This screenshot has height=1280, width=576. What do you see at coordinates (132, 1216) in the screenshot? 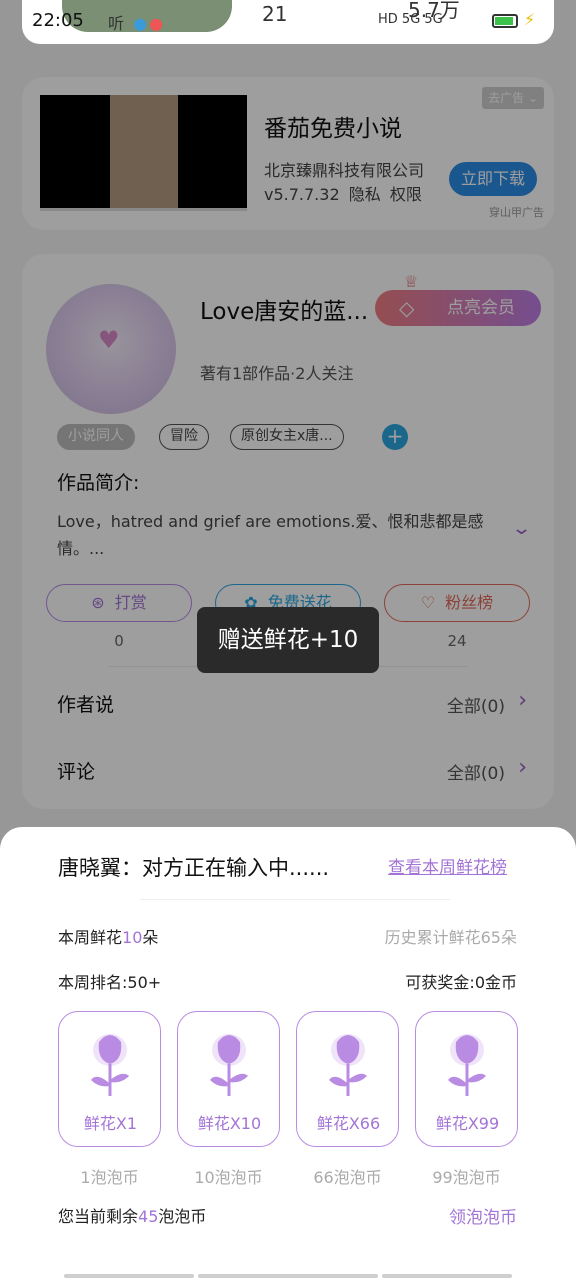
I see `coin-balance: 您当前剩余45泡泡币` at bounding box center [132, 1216].